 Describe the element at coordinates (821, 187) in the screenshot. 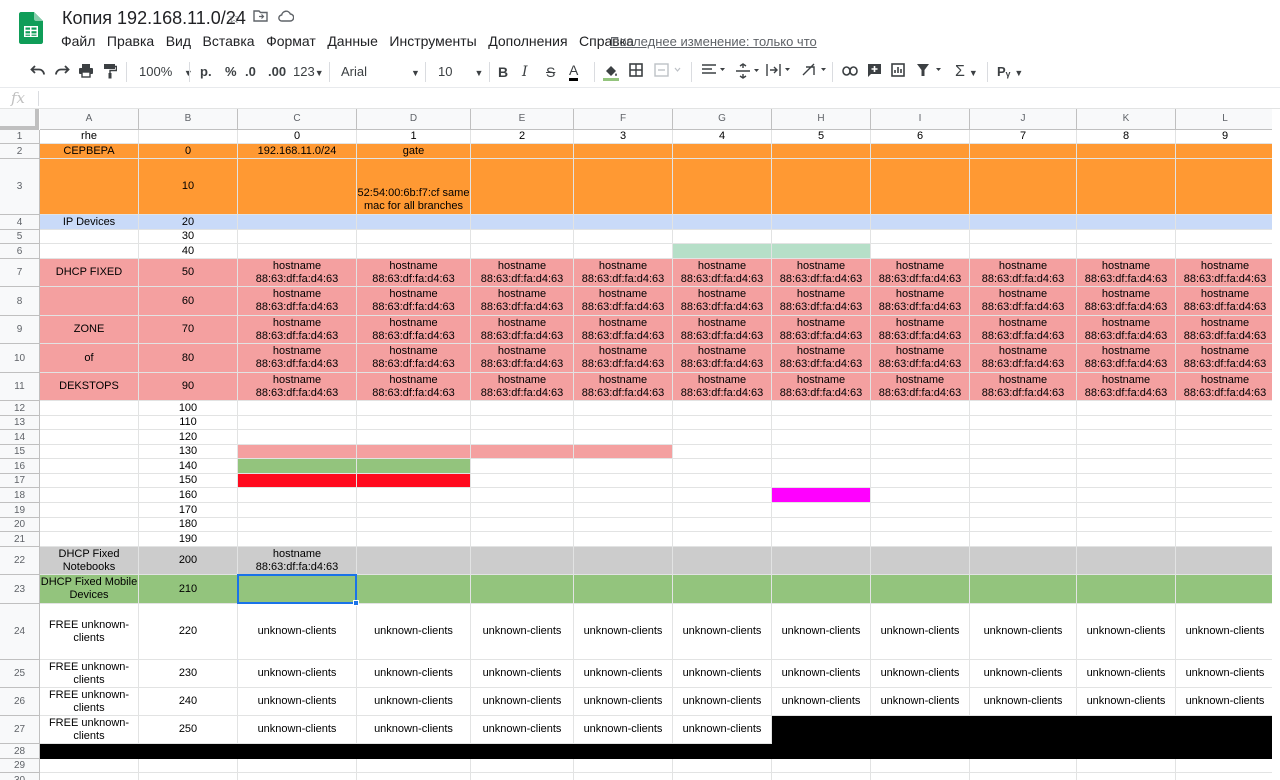

I see `cell-H3` at that location.